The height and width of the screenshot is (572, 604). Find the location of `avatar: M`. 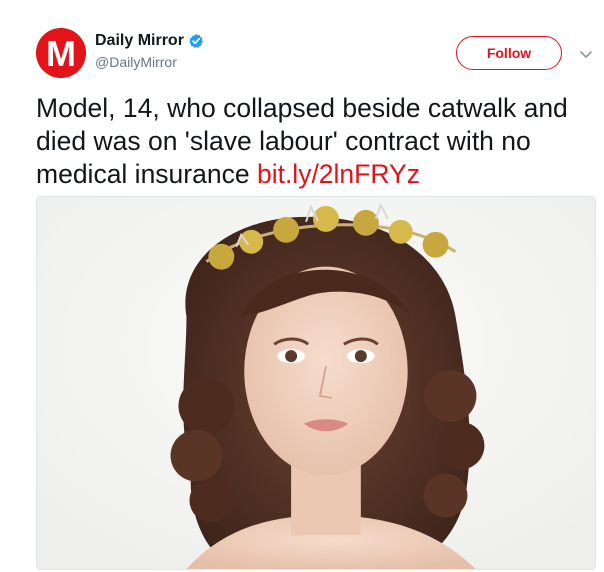

avatar: M is located at coordinates (61, 53).